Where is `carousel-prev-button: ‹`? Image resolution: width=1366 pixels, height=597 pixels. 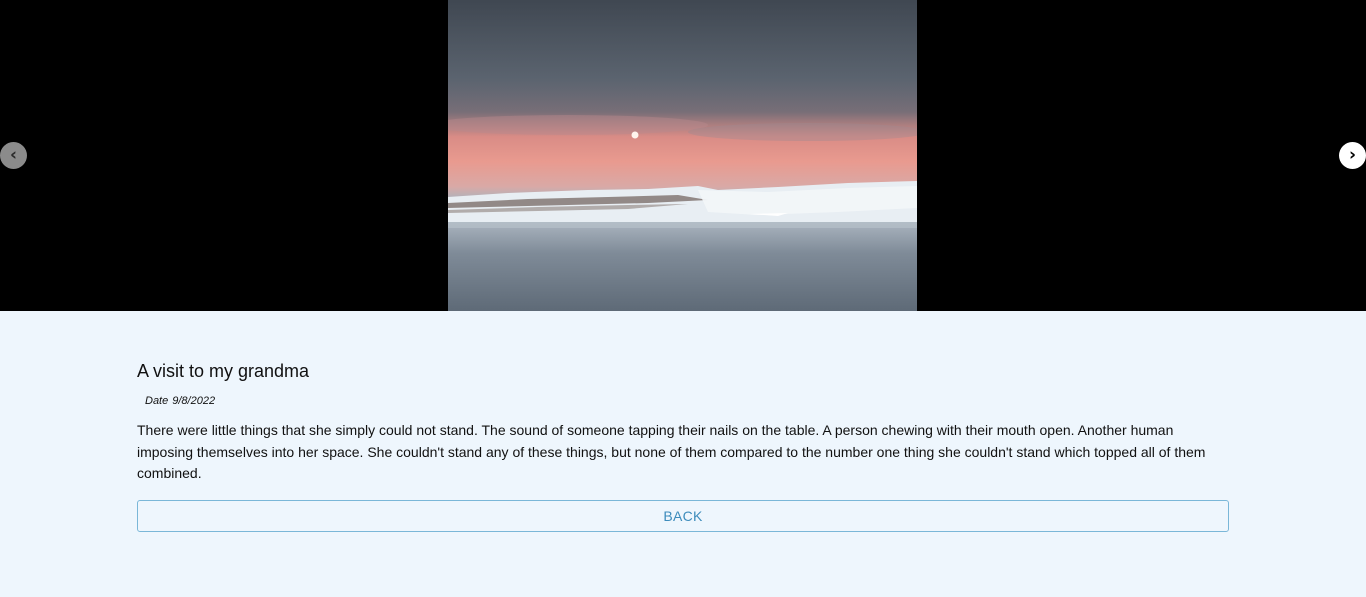 carousel-prev-button: ‹ is located at coordinates (13, 155).